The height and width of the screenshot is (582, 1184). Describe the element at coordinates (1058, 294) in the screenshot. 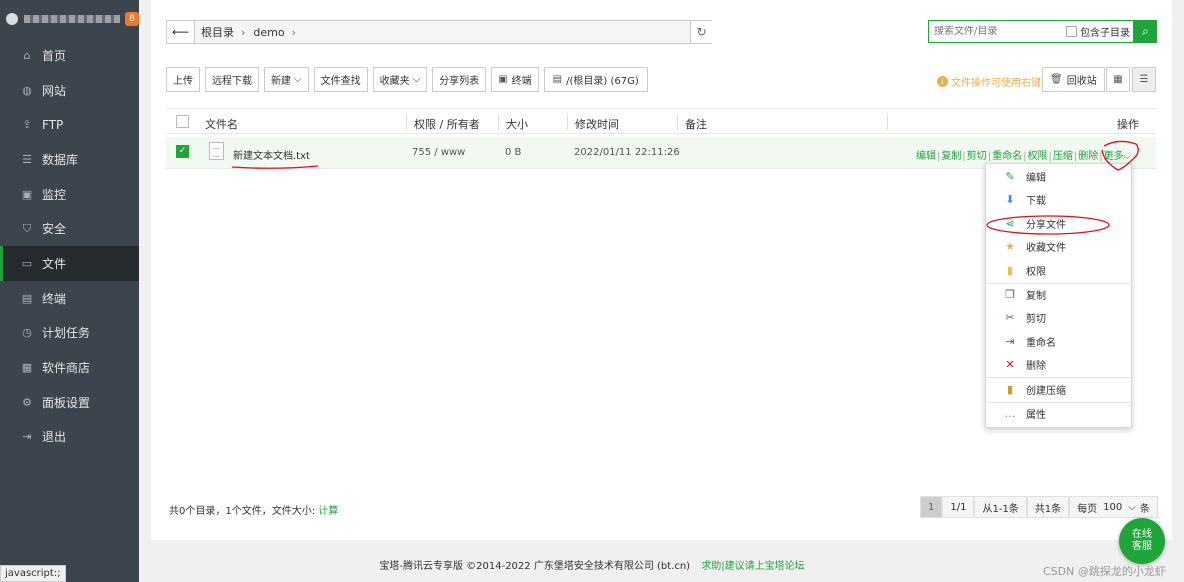

I see `menu-item-copy: ❐ 复制` at that location.